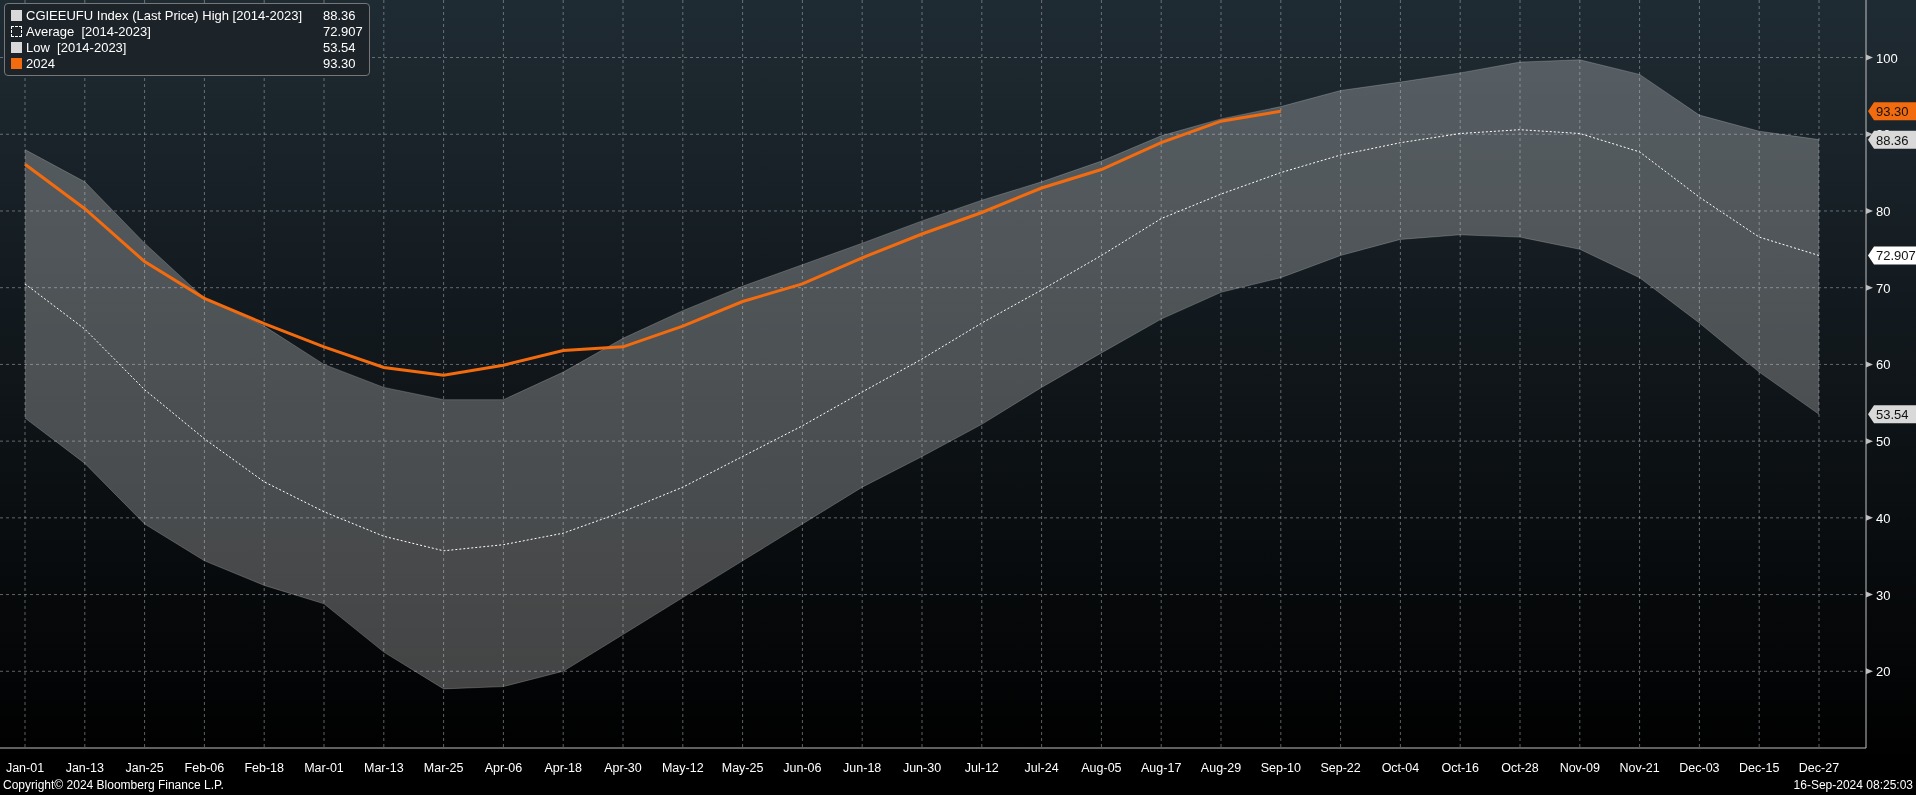  Describe the element at coordinates (89, 31) in the screenshot. I see `legend-label: Average [2014-2023]` at that location.